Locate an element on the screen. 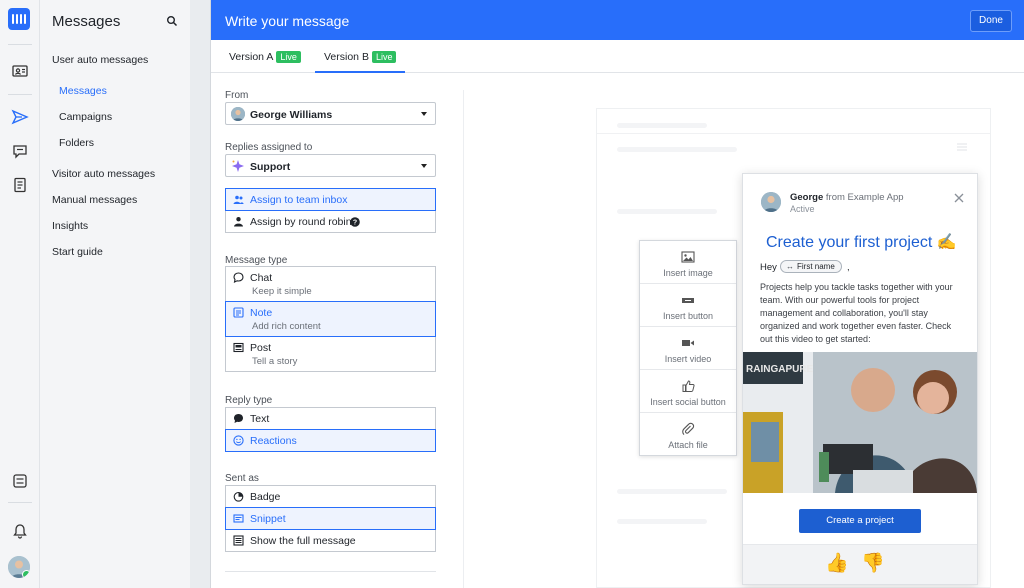 This screenshot has width=1024, height=588. post-icon is located at coordinates (238, 347).